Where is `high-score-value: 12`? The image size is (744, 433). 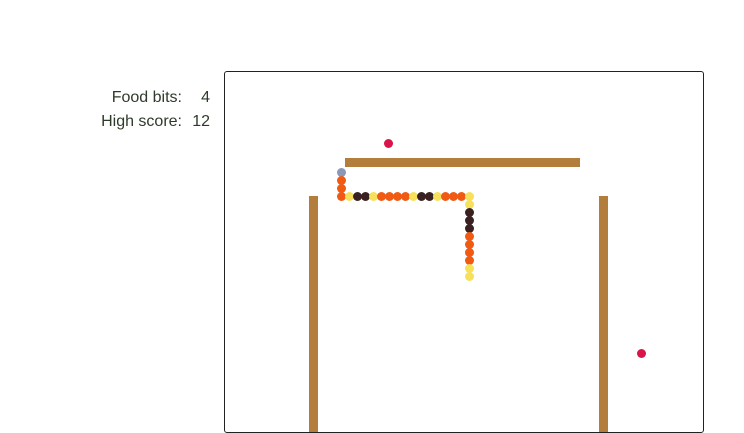 high-score-value: 12 is located at coordinates (201, 121).